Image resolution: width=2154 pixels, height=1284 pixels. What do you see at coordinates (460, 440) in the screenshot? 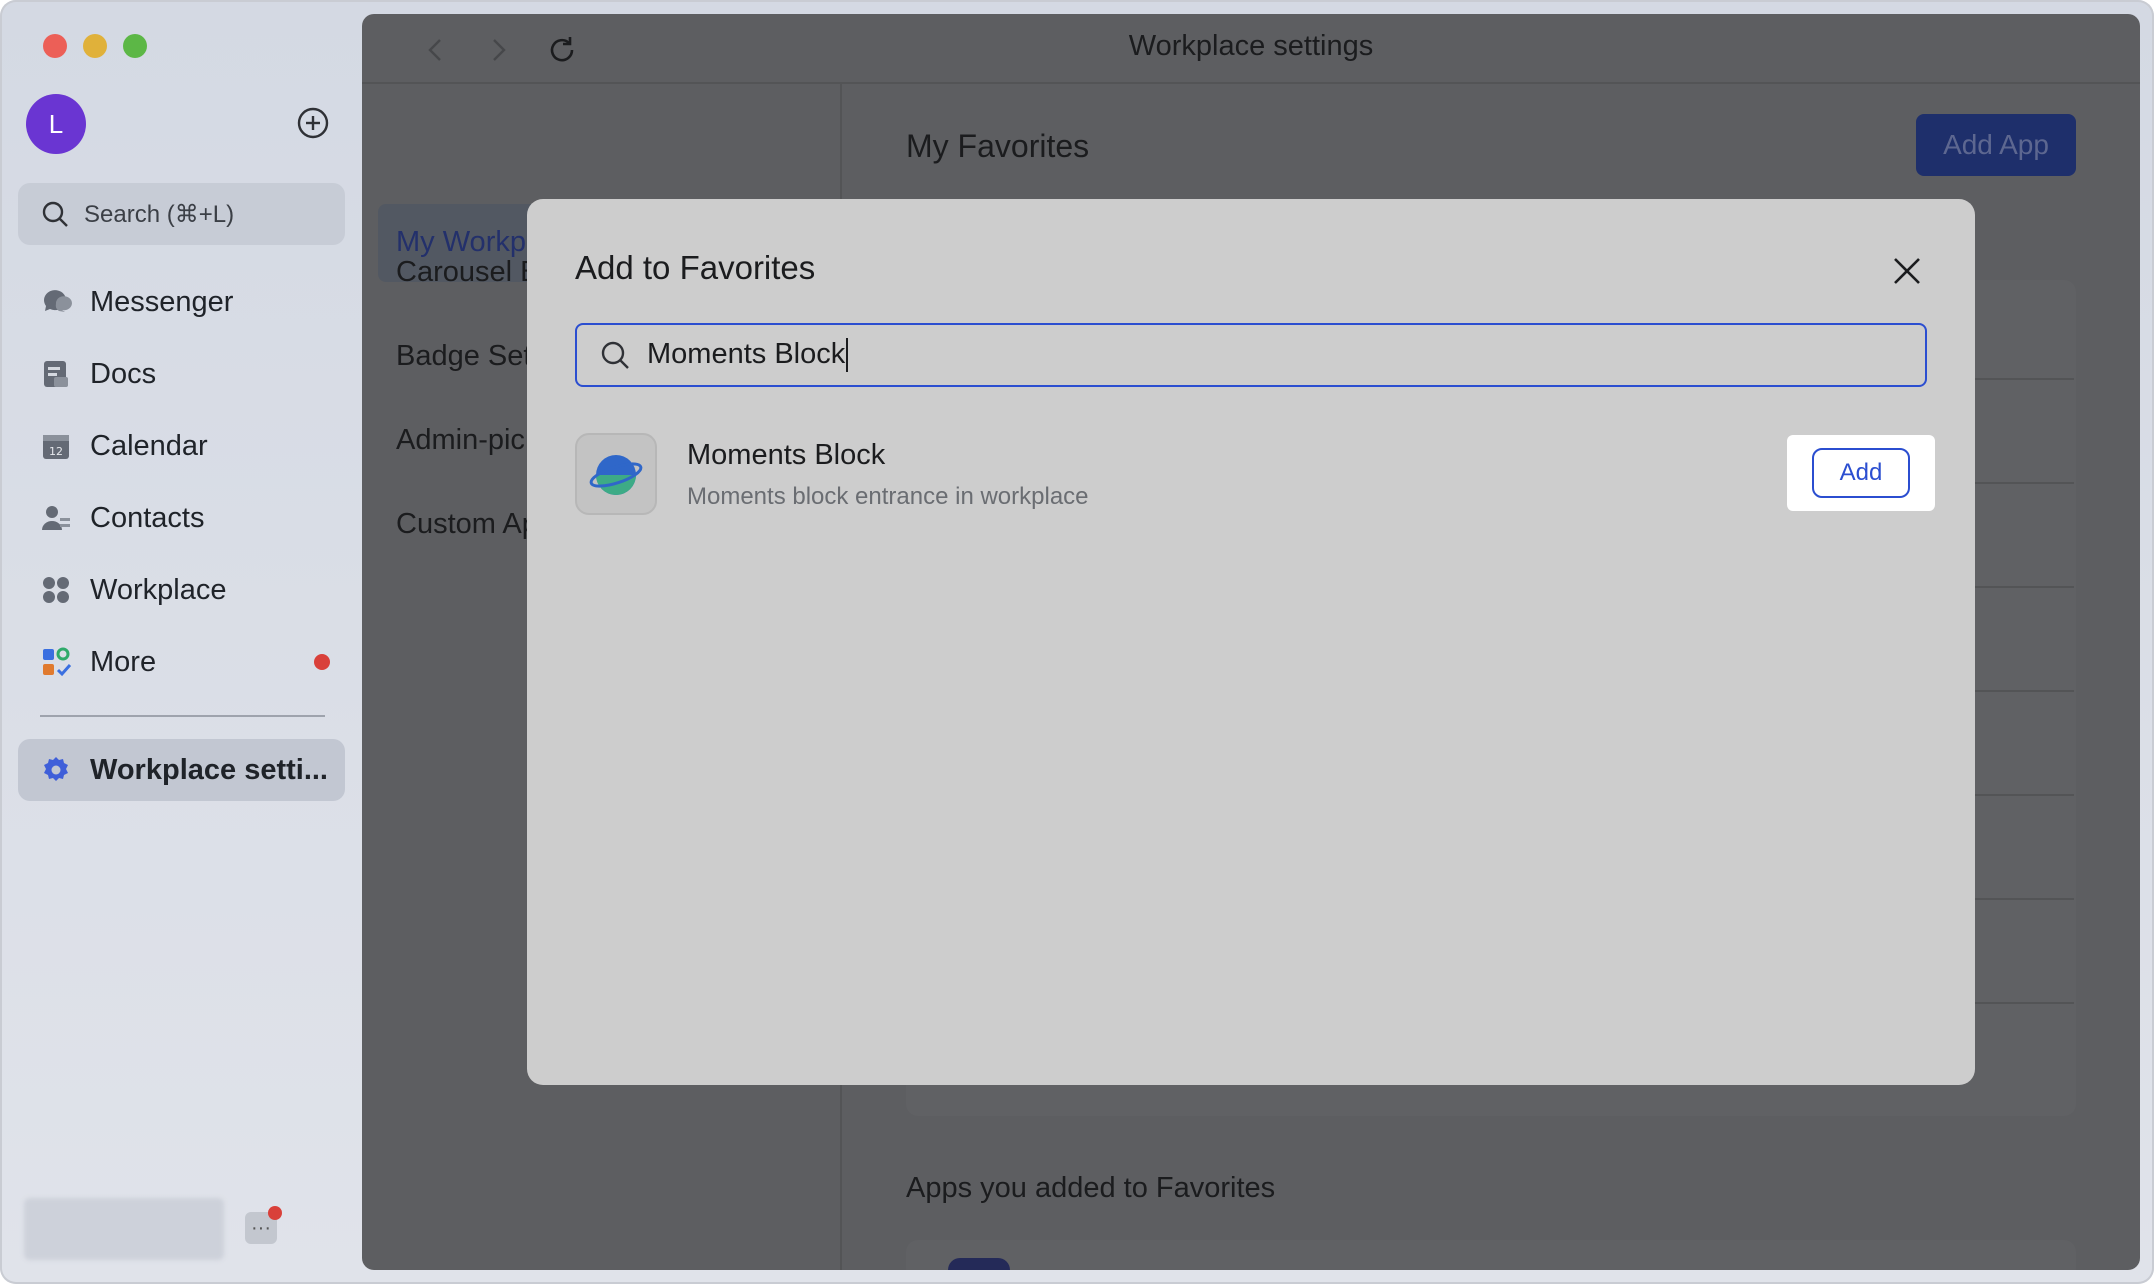
I see `settings-nav-item-admin-picked: Admin-pic` at bounding box center [460, 440].